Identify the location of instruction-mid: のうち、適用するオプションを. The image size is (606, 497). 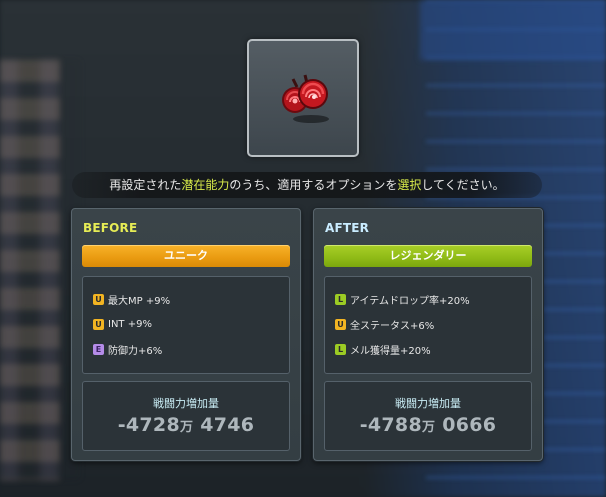
(313, 185).